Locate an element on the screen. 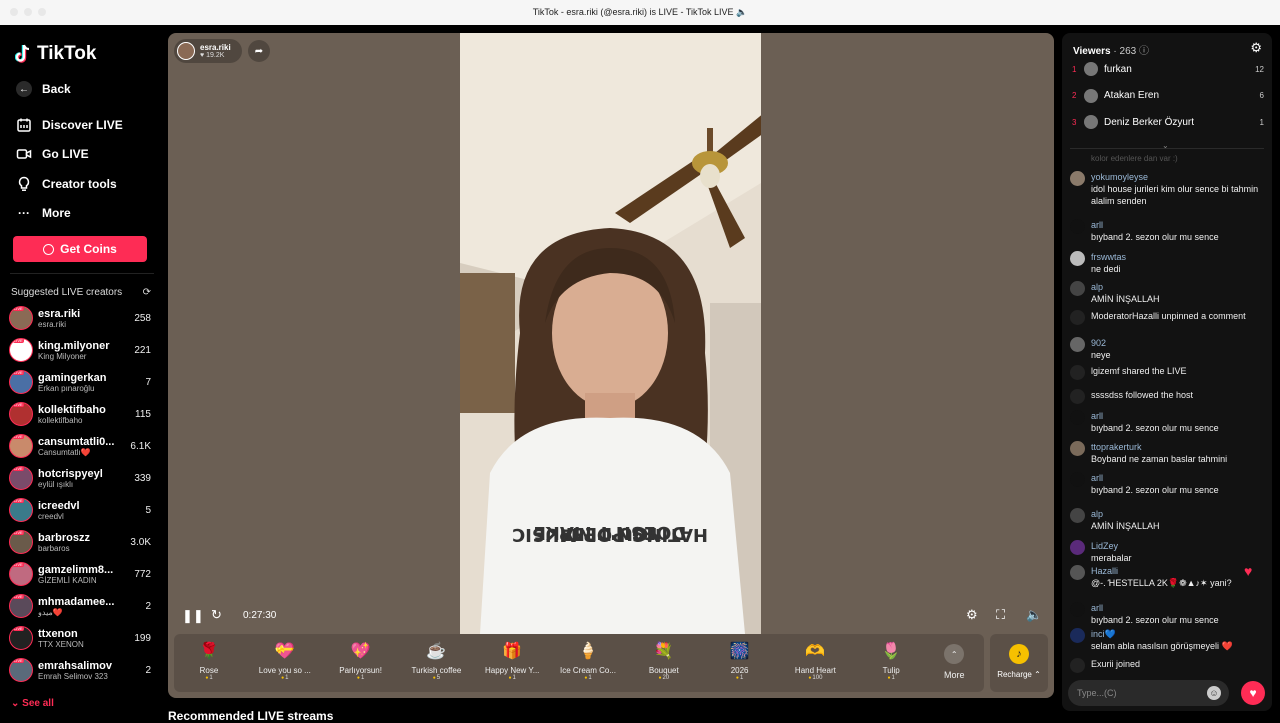 The height and width of the screenshot is (723, 1280). top-viewer-row: 2 Atakan Eren 6 is located at coordinates (1168, 96).